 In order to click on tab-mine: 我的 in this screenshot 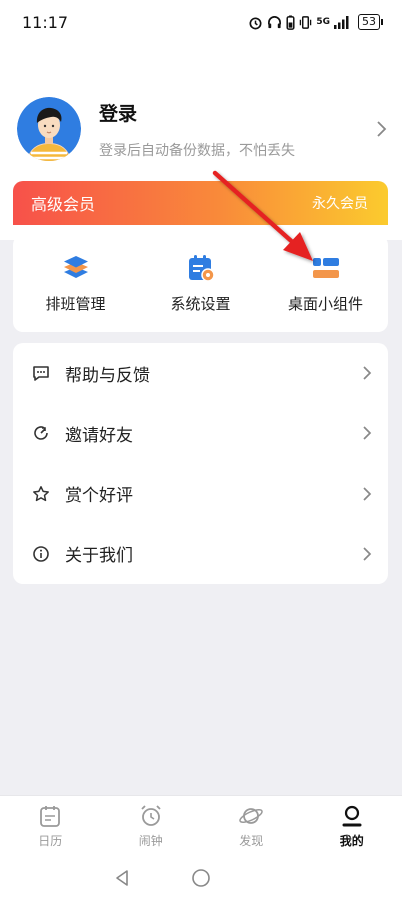, I will do `click(352, 826)`.